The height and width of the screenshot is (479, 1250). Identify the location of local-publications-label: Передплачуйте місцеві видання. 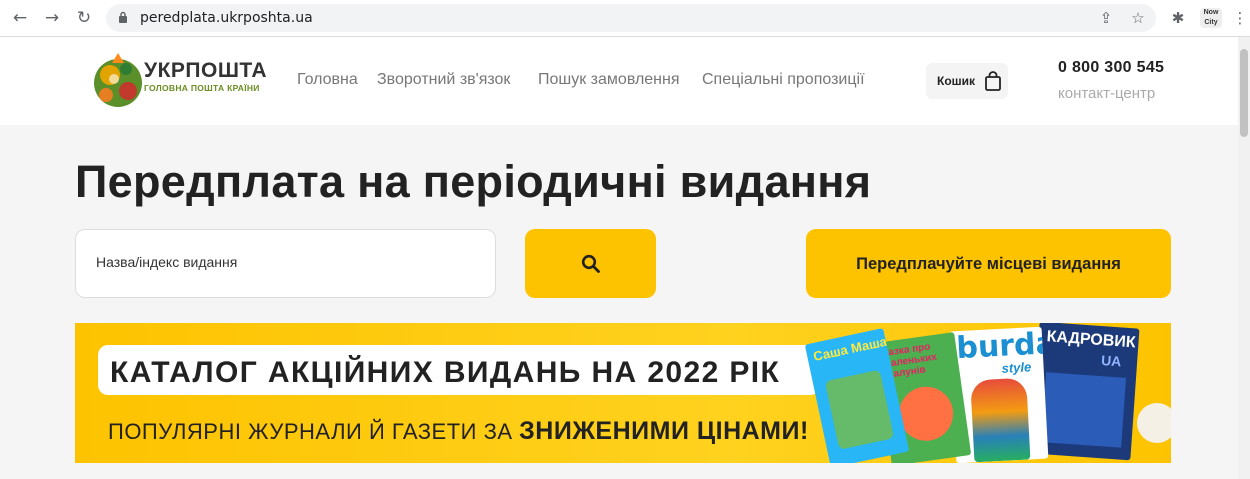
(988, 264).